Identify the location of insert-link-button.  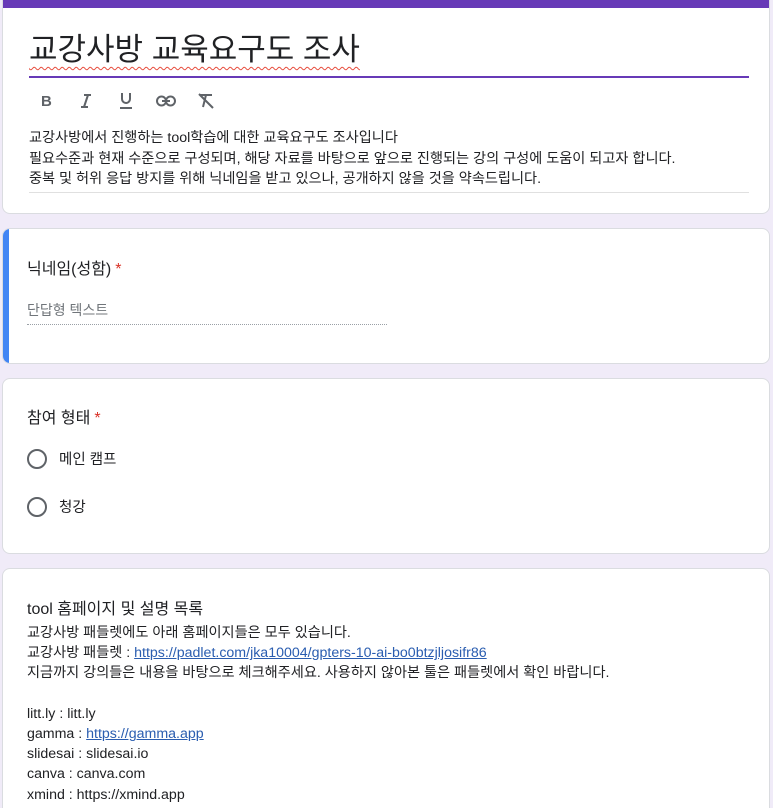
(166, 101).